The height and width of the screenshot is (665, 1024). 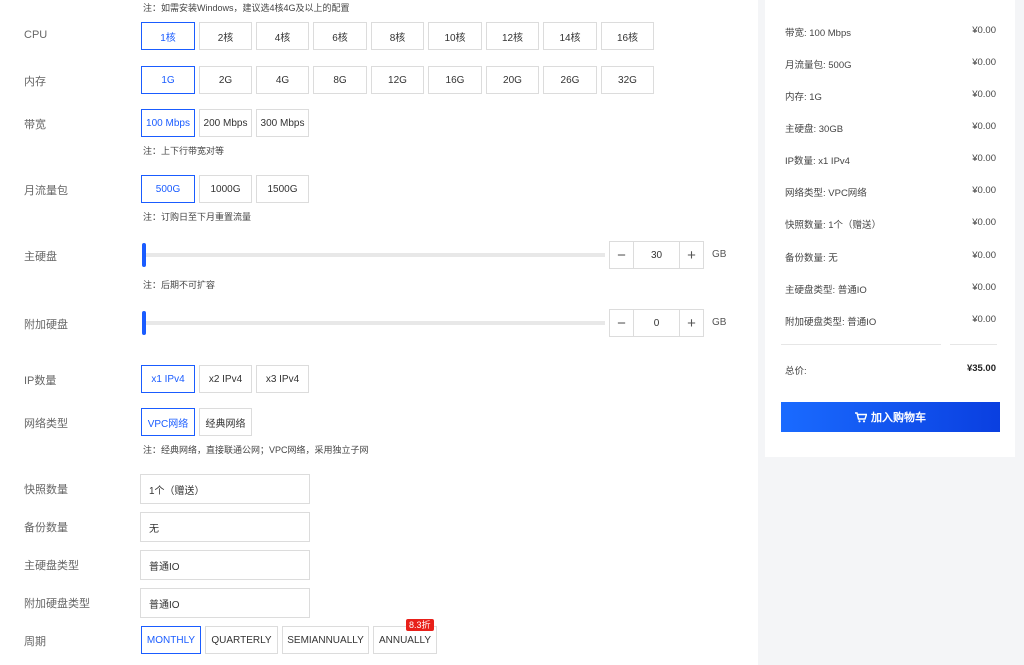 What do you see at coordinates (621, 323) in the screenshot?
I see `extra-disk-decrement-button: −` at bounding box center [621, 323].